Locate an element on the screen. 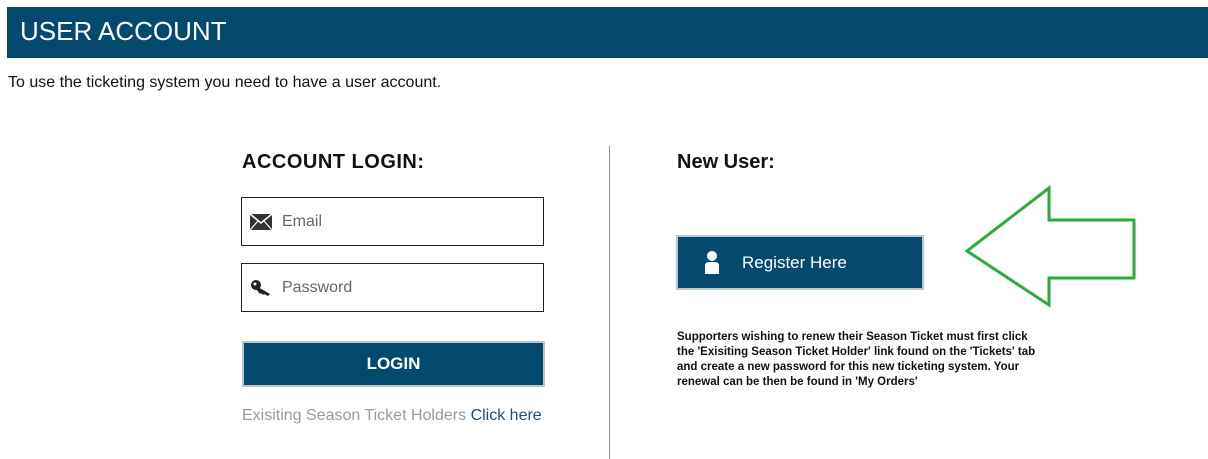 This screenshot has height=459, width=1208. page-title: USER ACCOUNT is located at coordinates (123, 31).